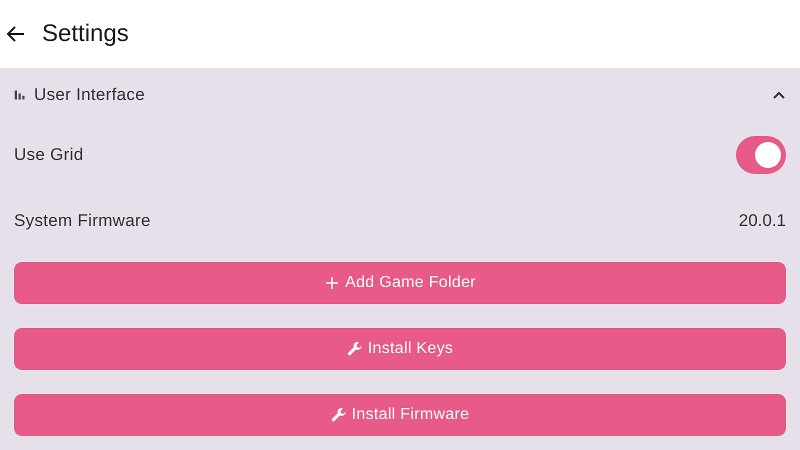 The height and width of the screenshot is (450, 800). Describe the element at coordinates (16, 34) in the screenshot. I see `back-arrow-icon` at that location.